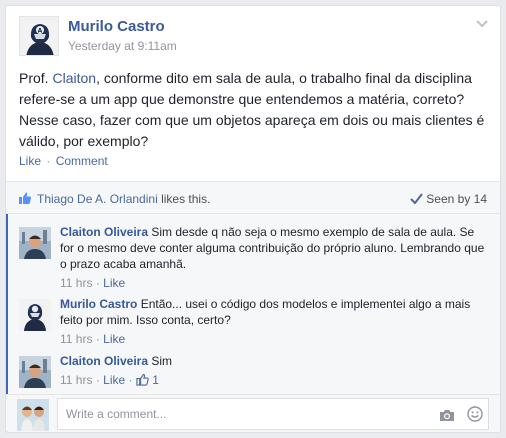 This screenshot has height=438, width=506. What do you see at coordinates (155, 380) in the screenshot?
I see `like-count-value: 1` at bounding box center [155, 380].